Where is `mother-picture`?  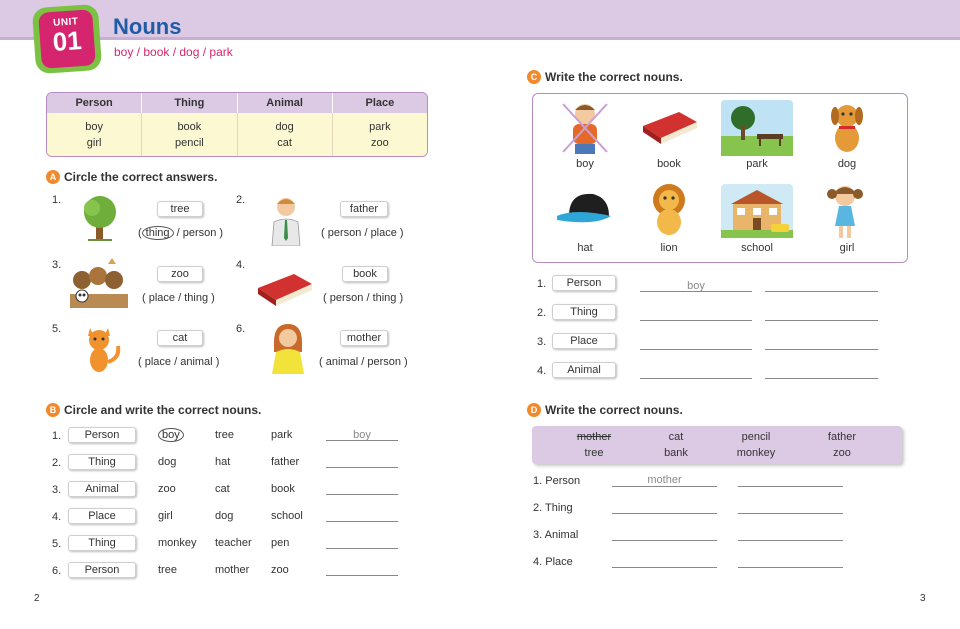
mother-picture is located at coordinates (288, 349).